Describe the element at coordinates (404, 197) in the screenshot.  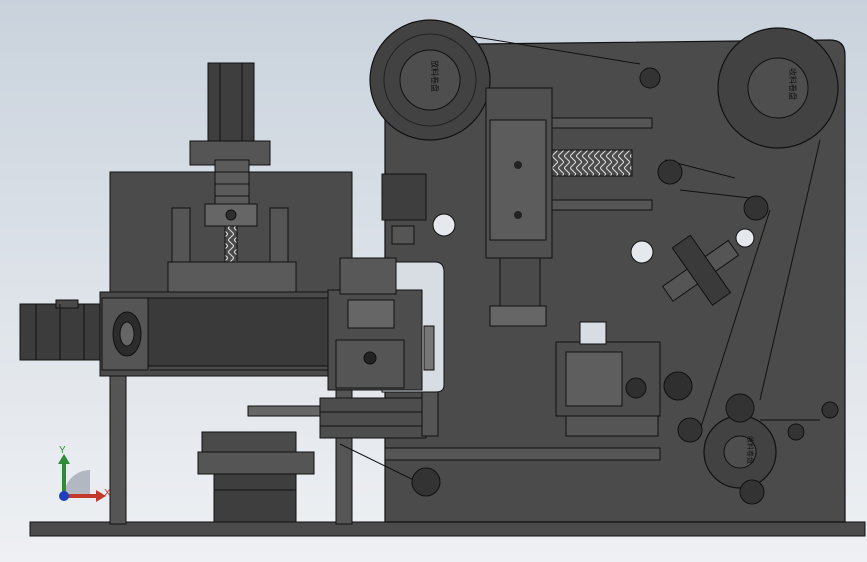
I see `clamp-block` at that location.